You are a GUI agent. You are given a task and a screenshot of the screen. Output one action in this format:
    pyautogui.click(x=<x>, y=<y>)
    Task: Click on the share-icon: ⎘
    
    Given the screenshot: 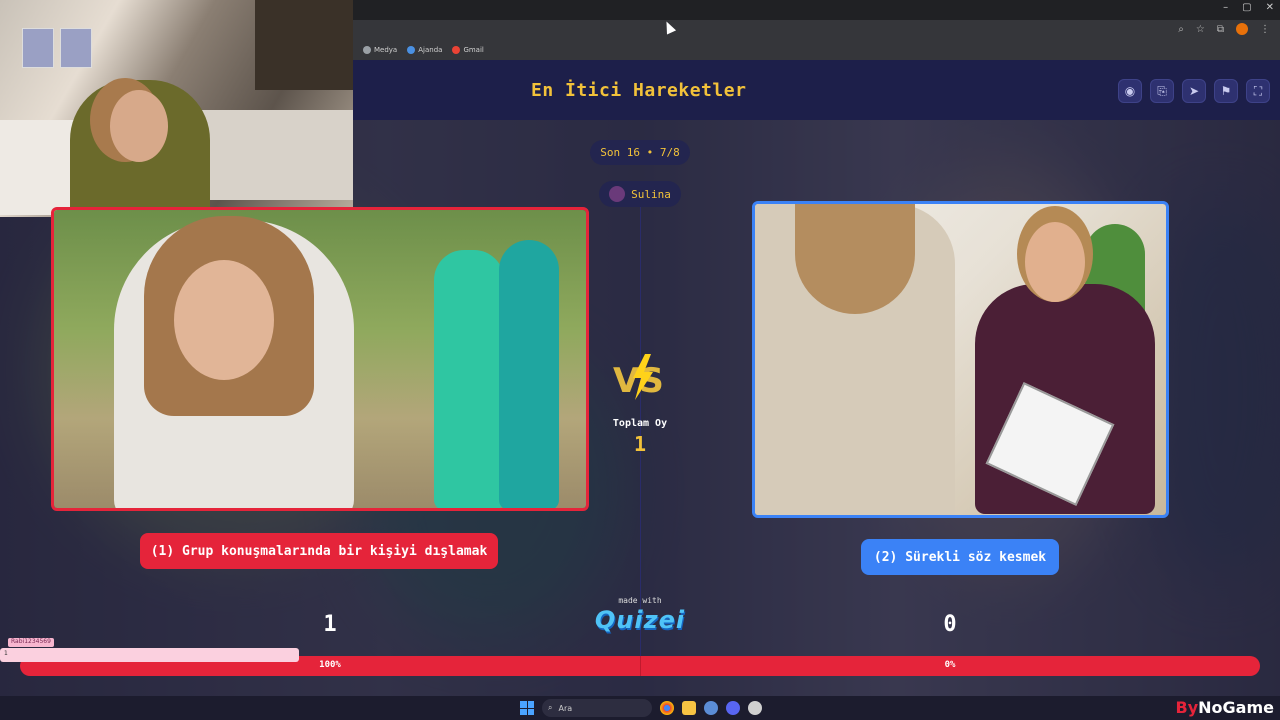 What is the action you would take?
    pyautogui.click(x=1162, y=91)
    